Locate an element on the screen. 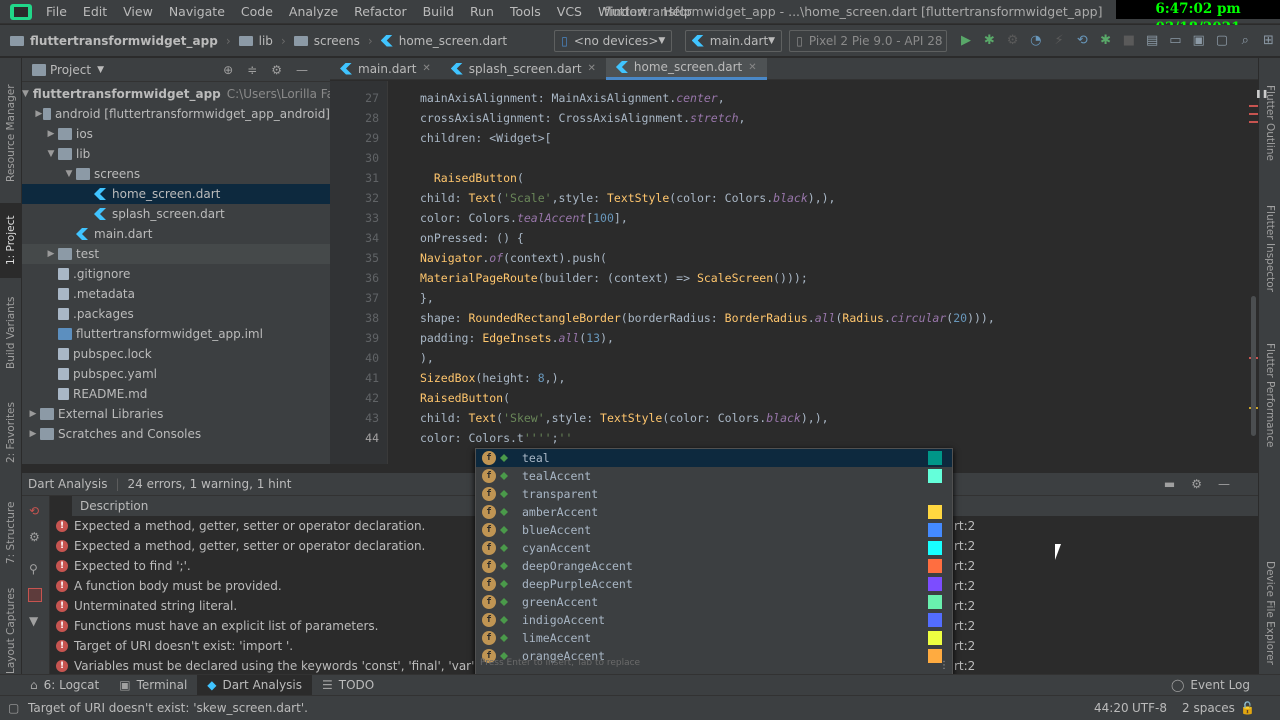 The width and height of the screenshot is (1280, 720). menu-code: Code is located at coordinates (257, 12).